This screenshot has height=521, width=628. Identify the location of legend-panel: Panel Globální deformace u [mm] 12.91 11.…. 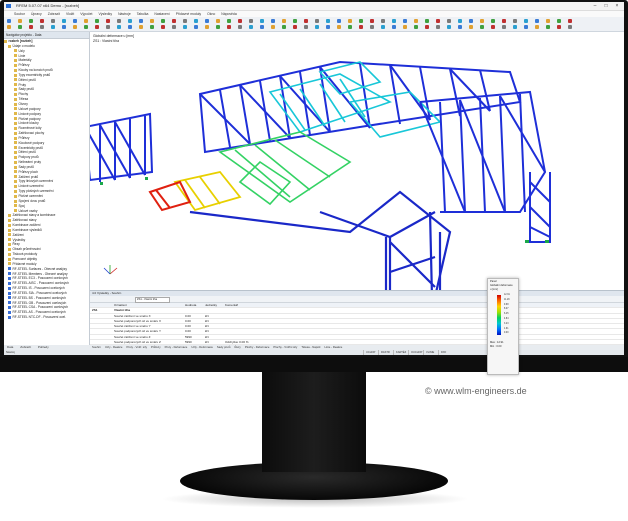
(503, 326).